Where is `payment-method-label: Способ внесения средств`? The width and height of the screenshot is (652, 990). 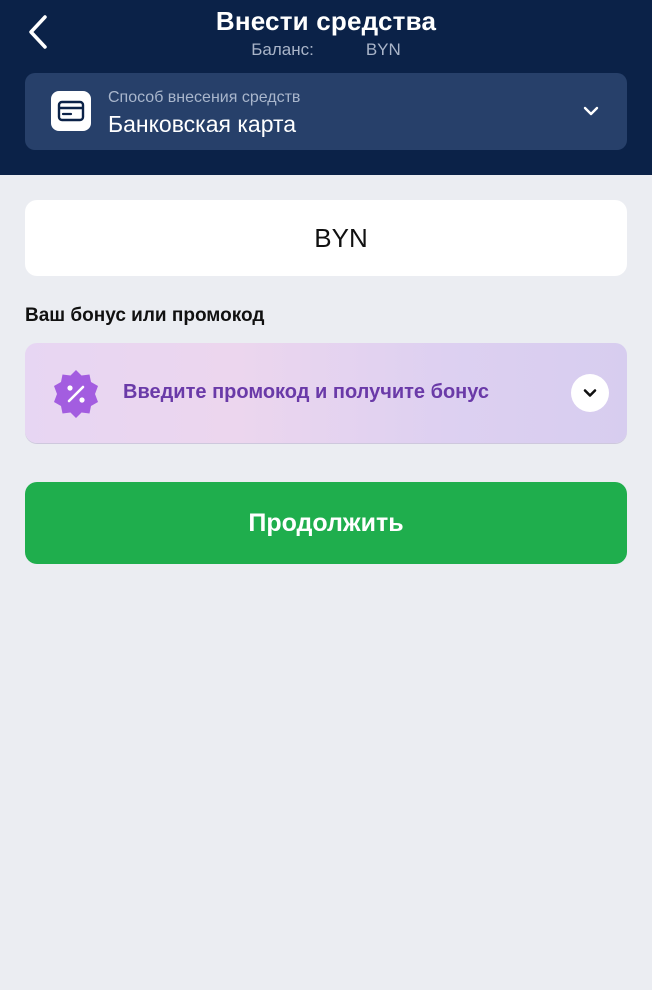 payment-method-label: Способ внесения средств is located at coordinates (204, 97).